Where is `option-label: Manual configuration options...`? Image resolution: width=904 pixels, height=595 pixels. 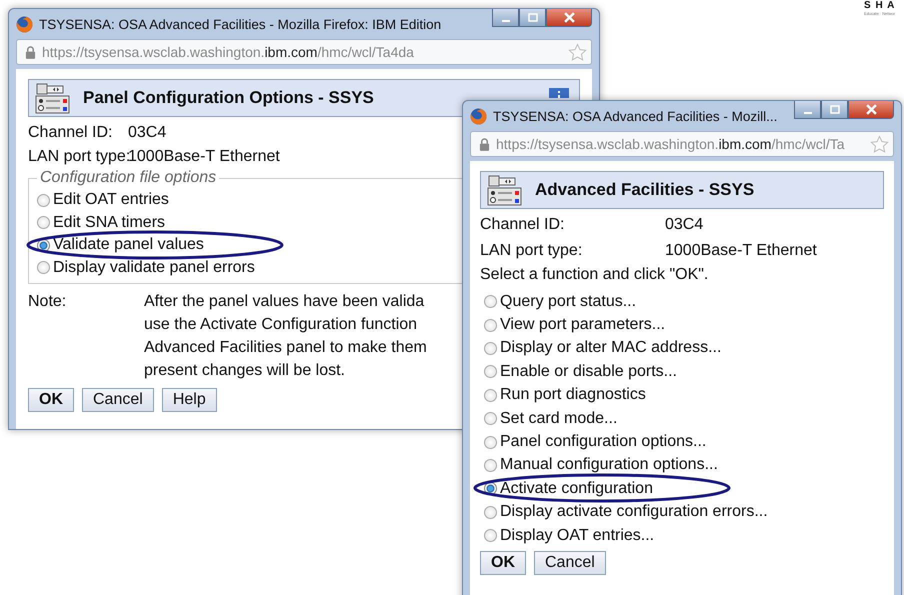 option-label: Manual configuration options... is located at coordinates (609, 465).